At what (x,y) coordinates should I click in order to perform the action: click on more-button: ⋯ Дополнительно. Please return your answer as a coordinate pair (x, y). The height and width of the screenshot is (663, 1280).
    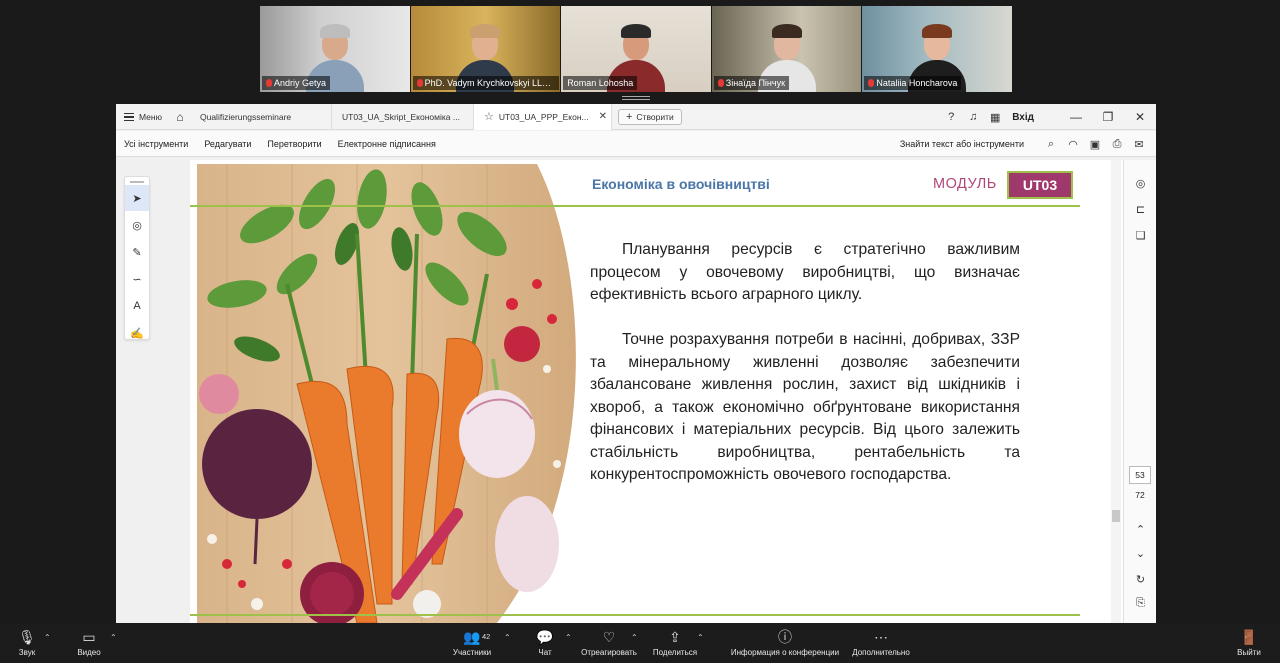
    Looking at the image, I should click on (881, 644).